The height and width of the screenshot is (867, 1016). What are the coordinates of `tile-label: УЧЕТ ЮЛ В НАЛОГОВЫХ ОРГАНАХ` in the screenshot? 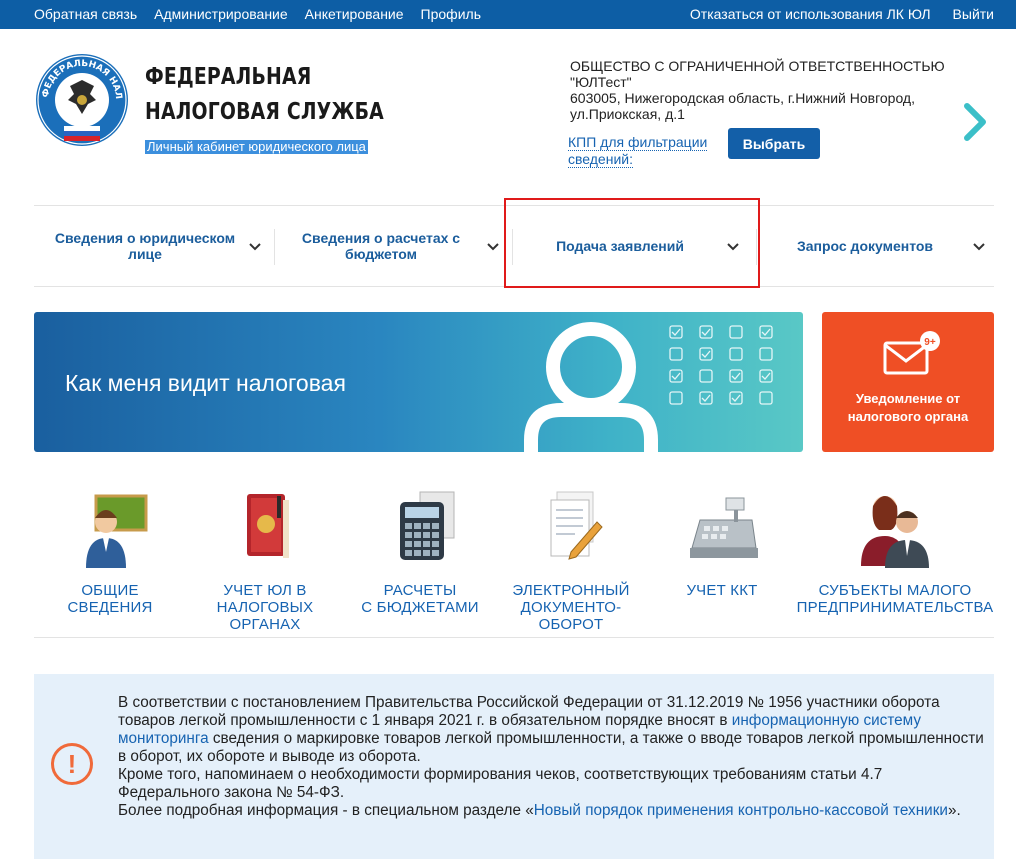 It's located at (265, 607).